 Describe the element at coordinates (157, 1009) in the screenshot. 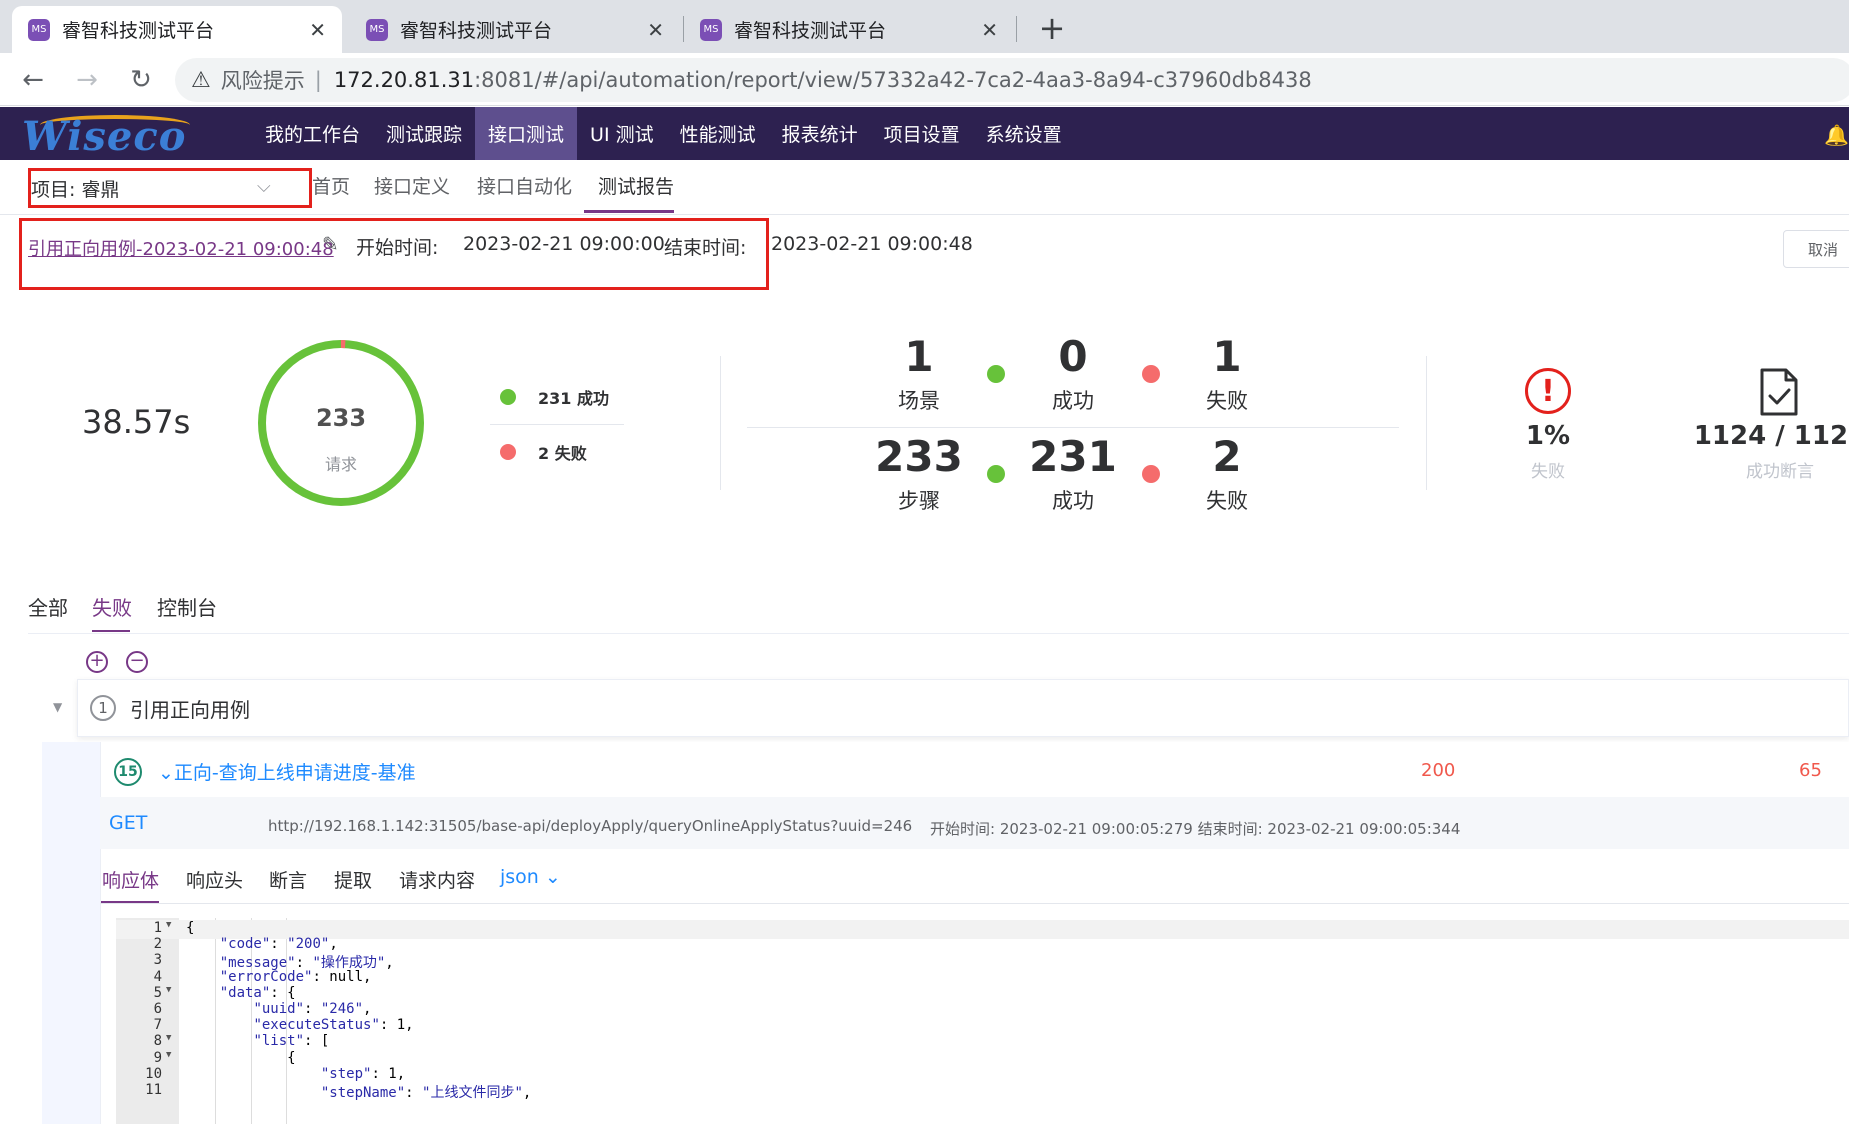

I see `line-number: 6` at that location.